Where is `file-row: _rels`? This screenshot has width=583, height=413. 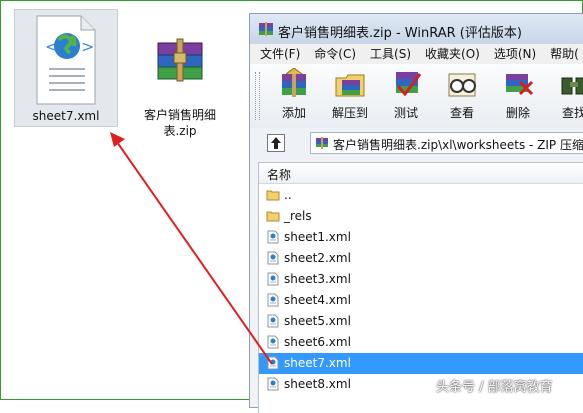
file-row: _rels is located at coordinates (421, 216).